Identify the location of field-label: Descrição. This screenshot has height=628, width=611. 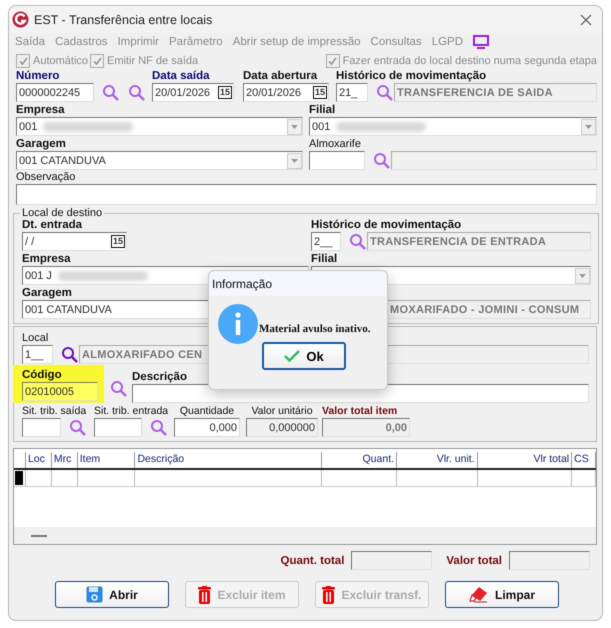
(159, 377).